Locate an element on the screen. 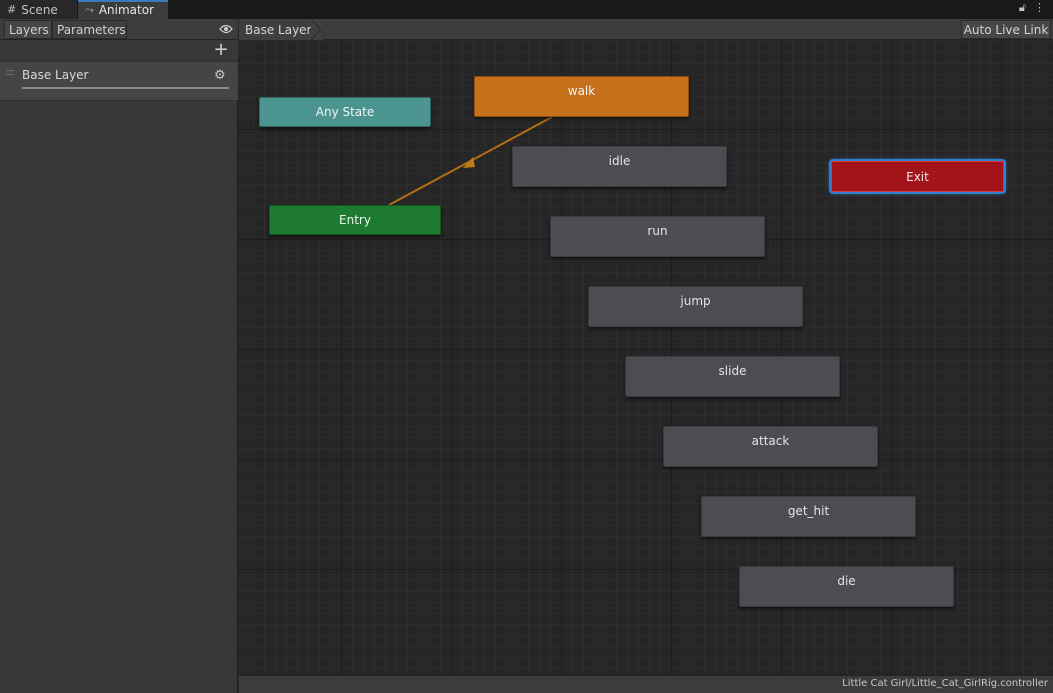  breadcrumb-arrow-icon is located at coordinates (316, 29).